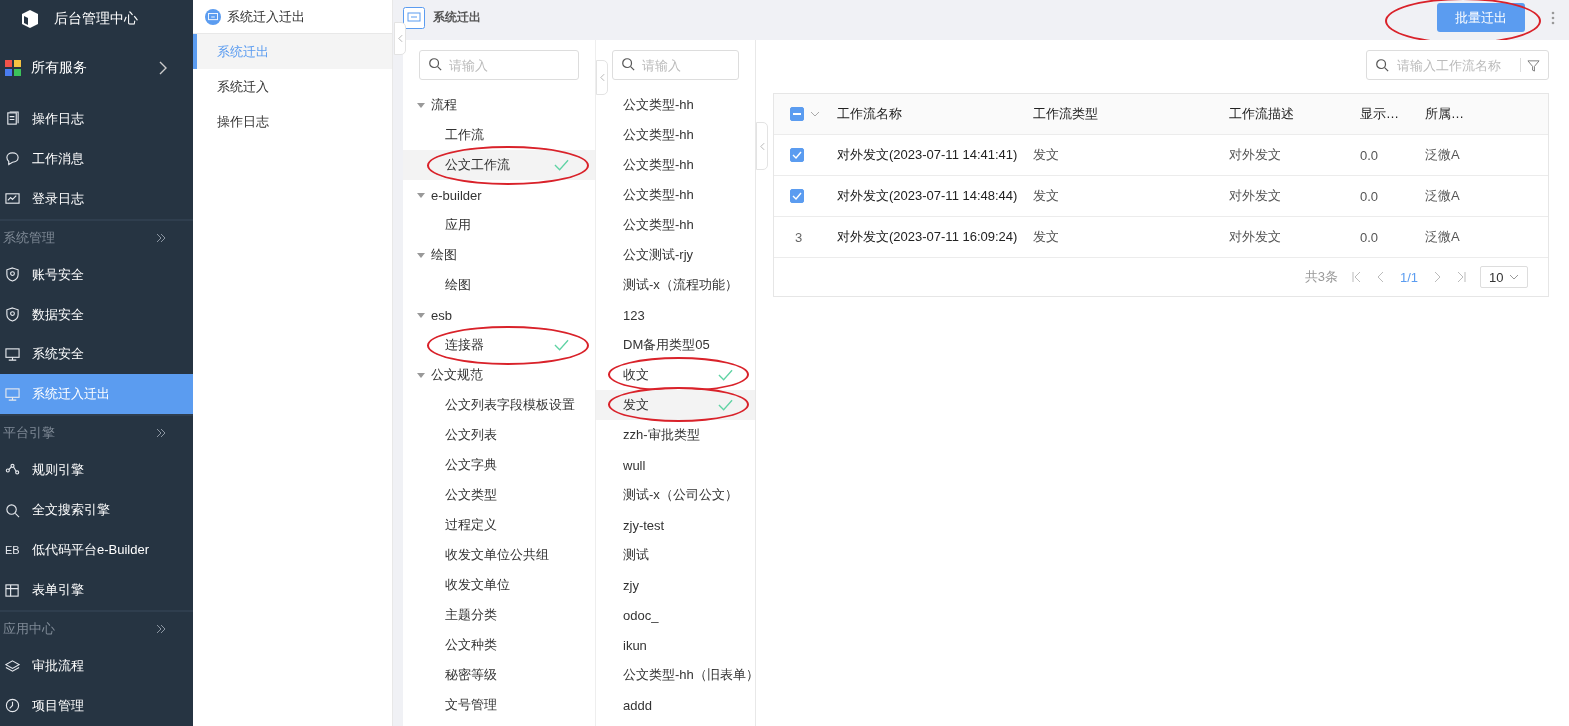  Describe the element at coordinates (507, 705) in the screenshot. I see `tree-item: 文号管理` at that location.